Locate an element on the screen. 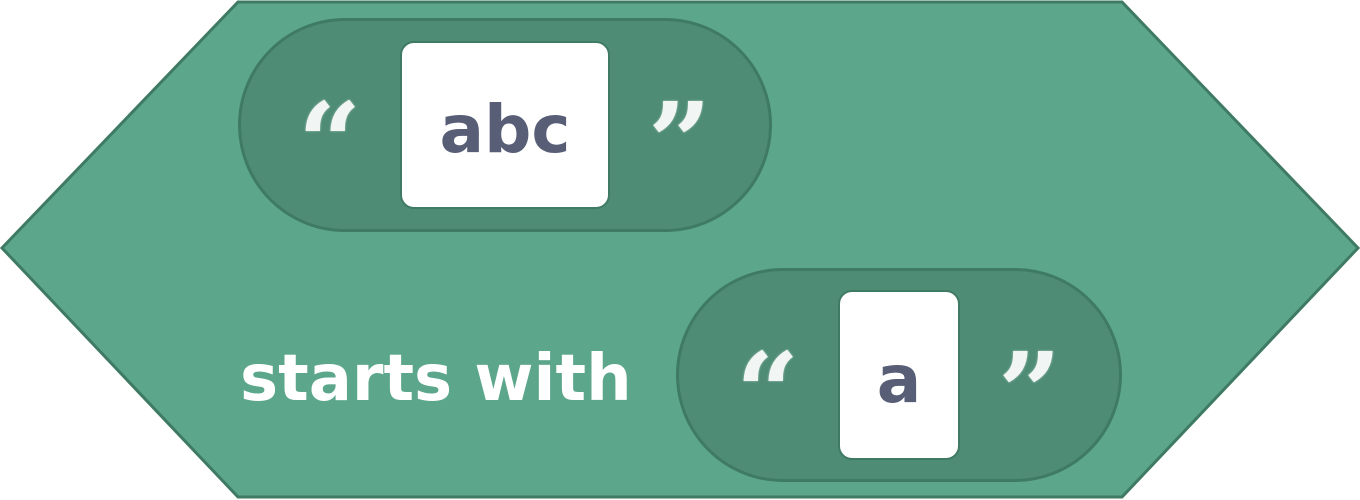 Image resolution: width=1360 pixels, height=500 pixels. second-text-field: a is located at coordinates (899, 375).